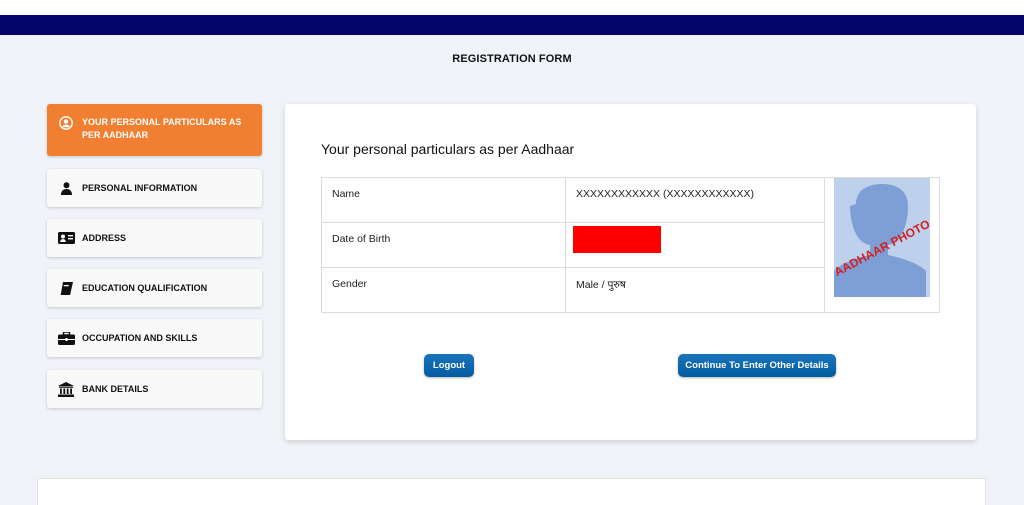 The width and height of the screenshot is (1024, 505). What do you see at coordinates (512, 25) in the screenshot?
I see `top-banner-bar` at bounding box center [512, 25].